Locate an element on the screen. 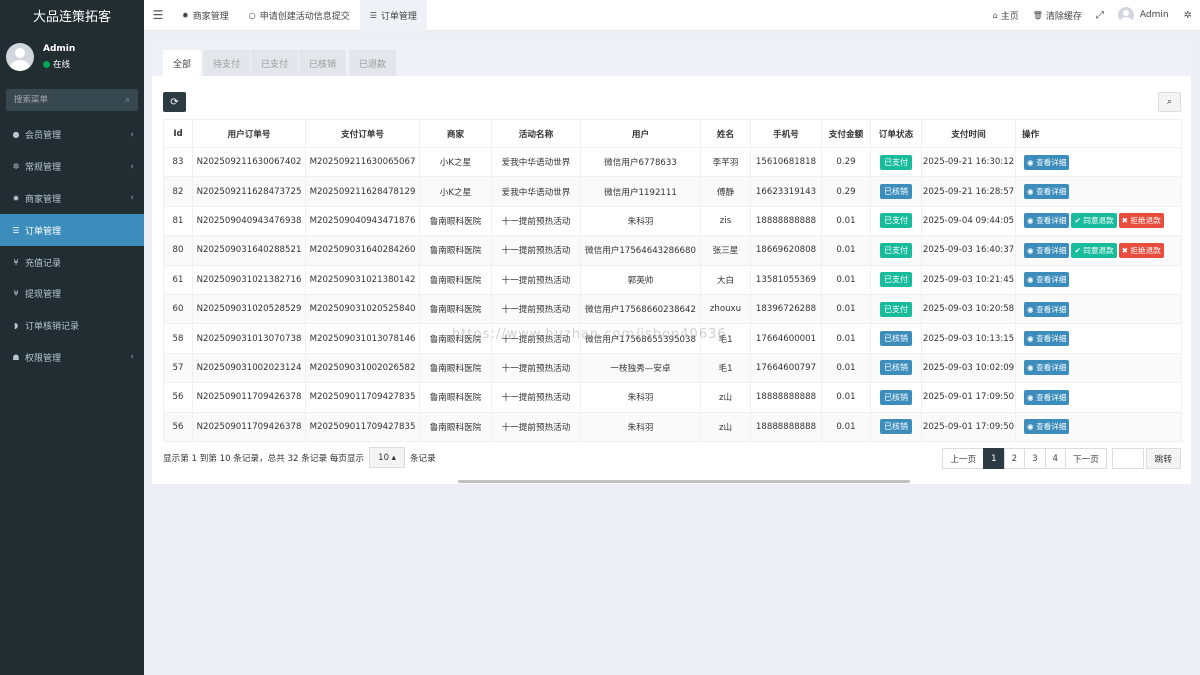  filter-tab-paid: 已支付 is located at coordinates (275, 63).